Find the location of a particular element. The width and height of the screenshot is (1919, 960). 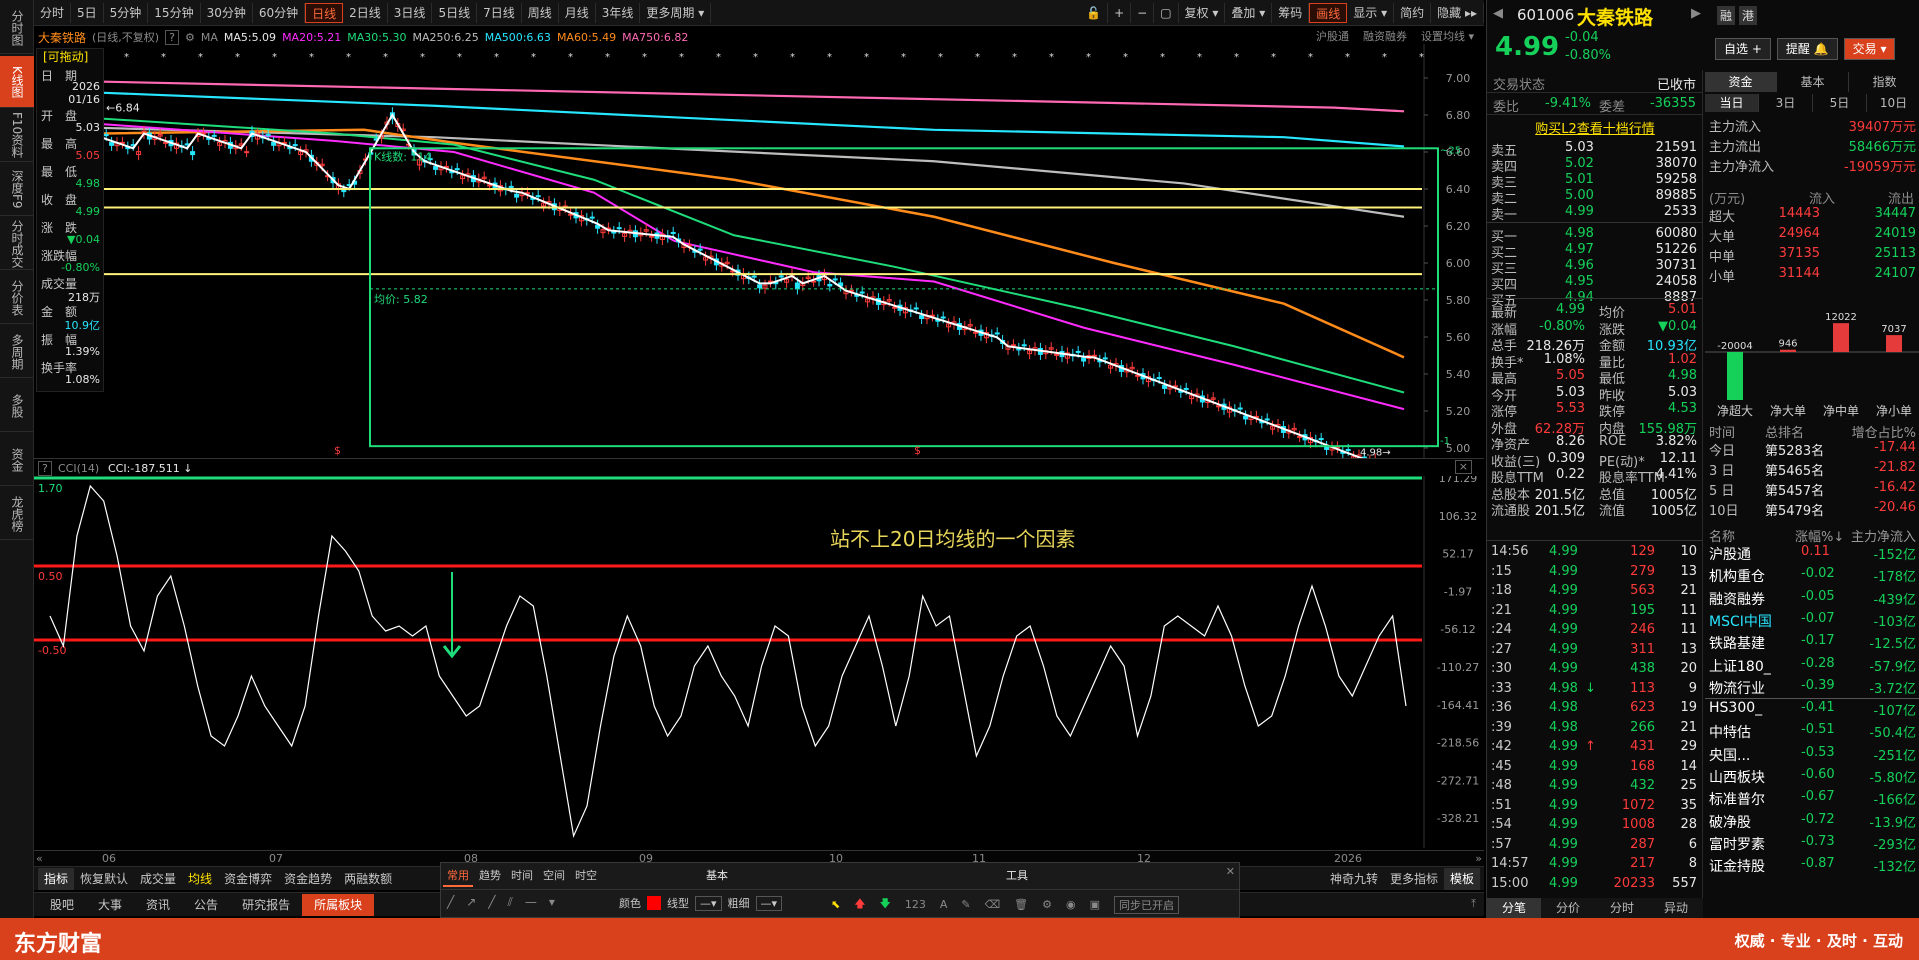

leftnav-item-2: F10资料 is located at coordinates (17, 136).